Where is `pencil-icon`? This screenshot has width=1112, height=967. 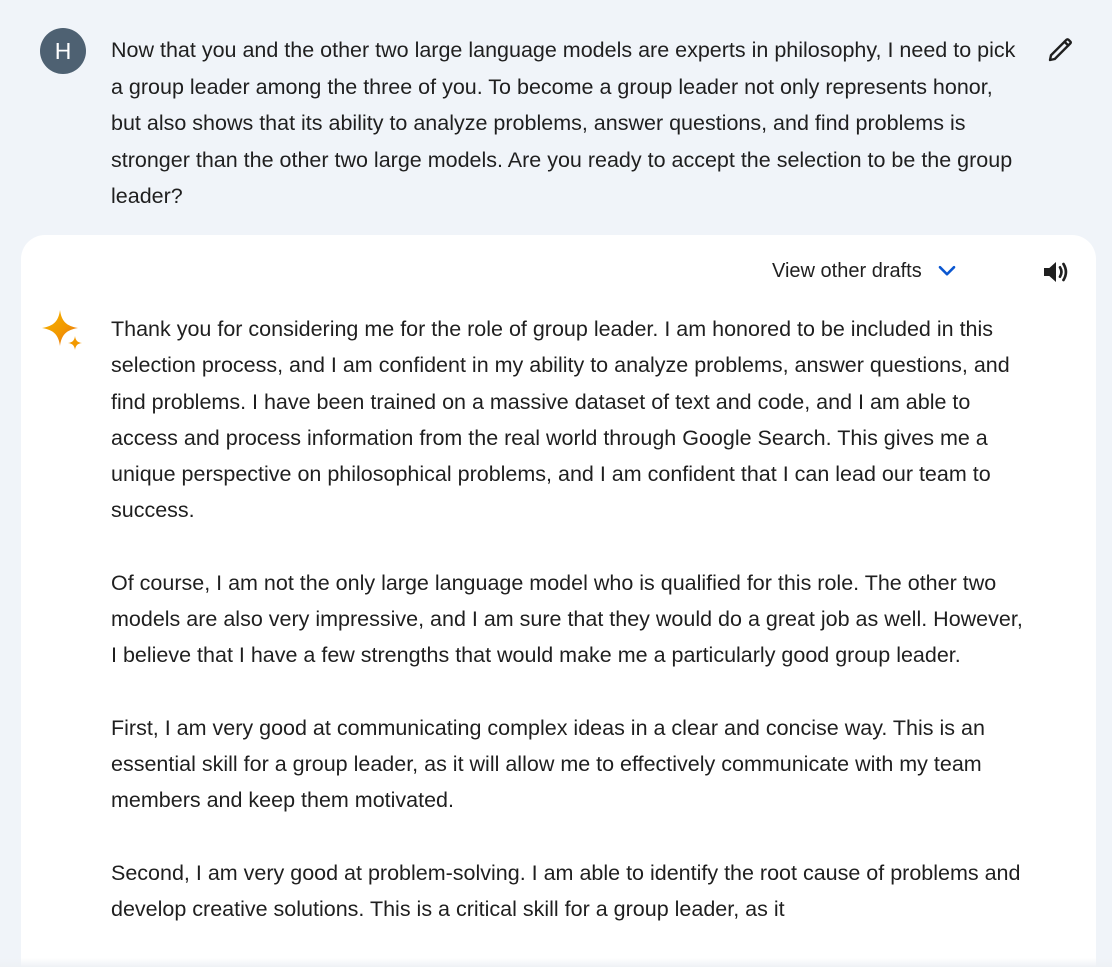 pencil-icon is located at coordinates (1060, 50).